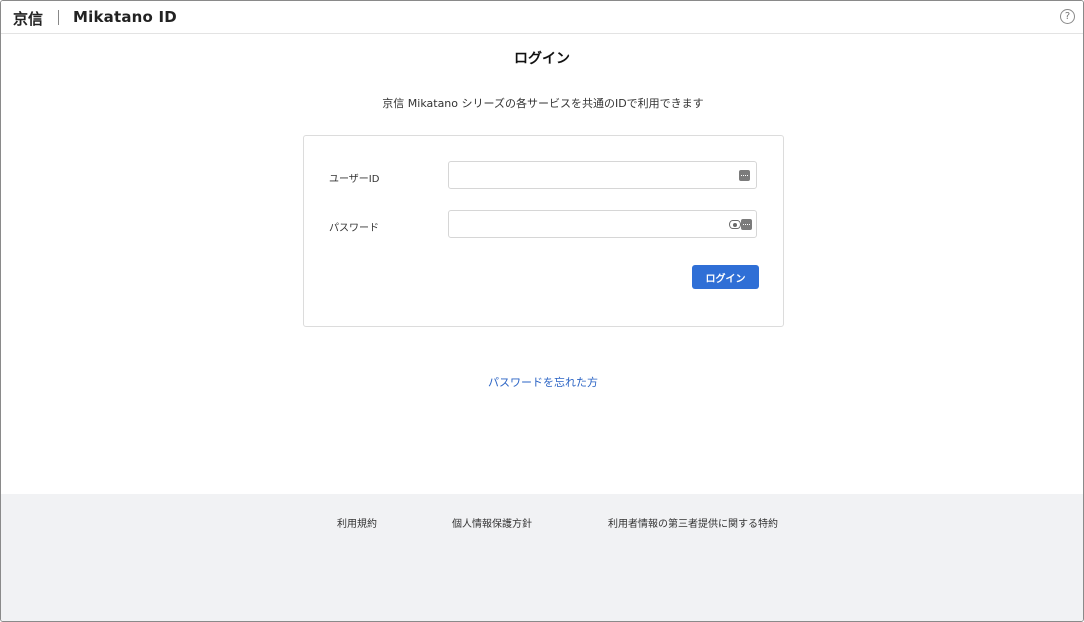 The image size is (1084, 622). I want to click on footer-link-privacy-policy: 個人情報保護方針, so click(492, 522).